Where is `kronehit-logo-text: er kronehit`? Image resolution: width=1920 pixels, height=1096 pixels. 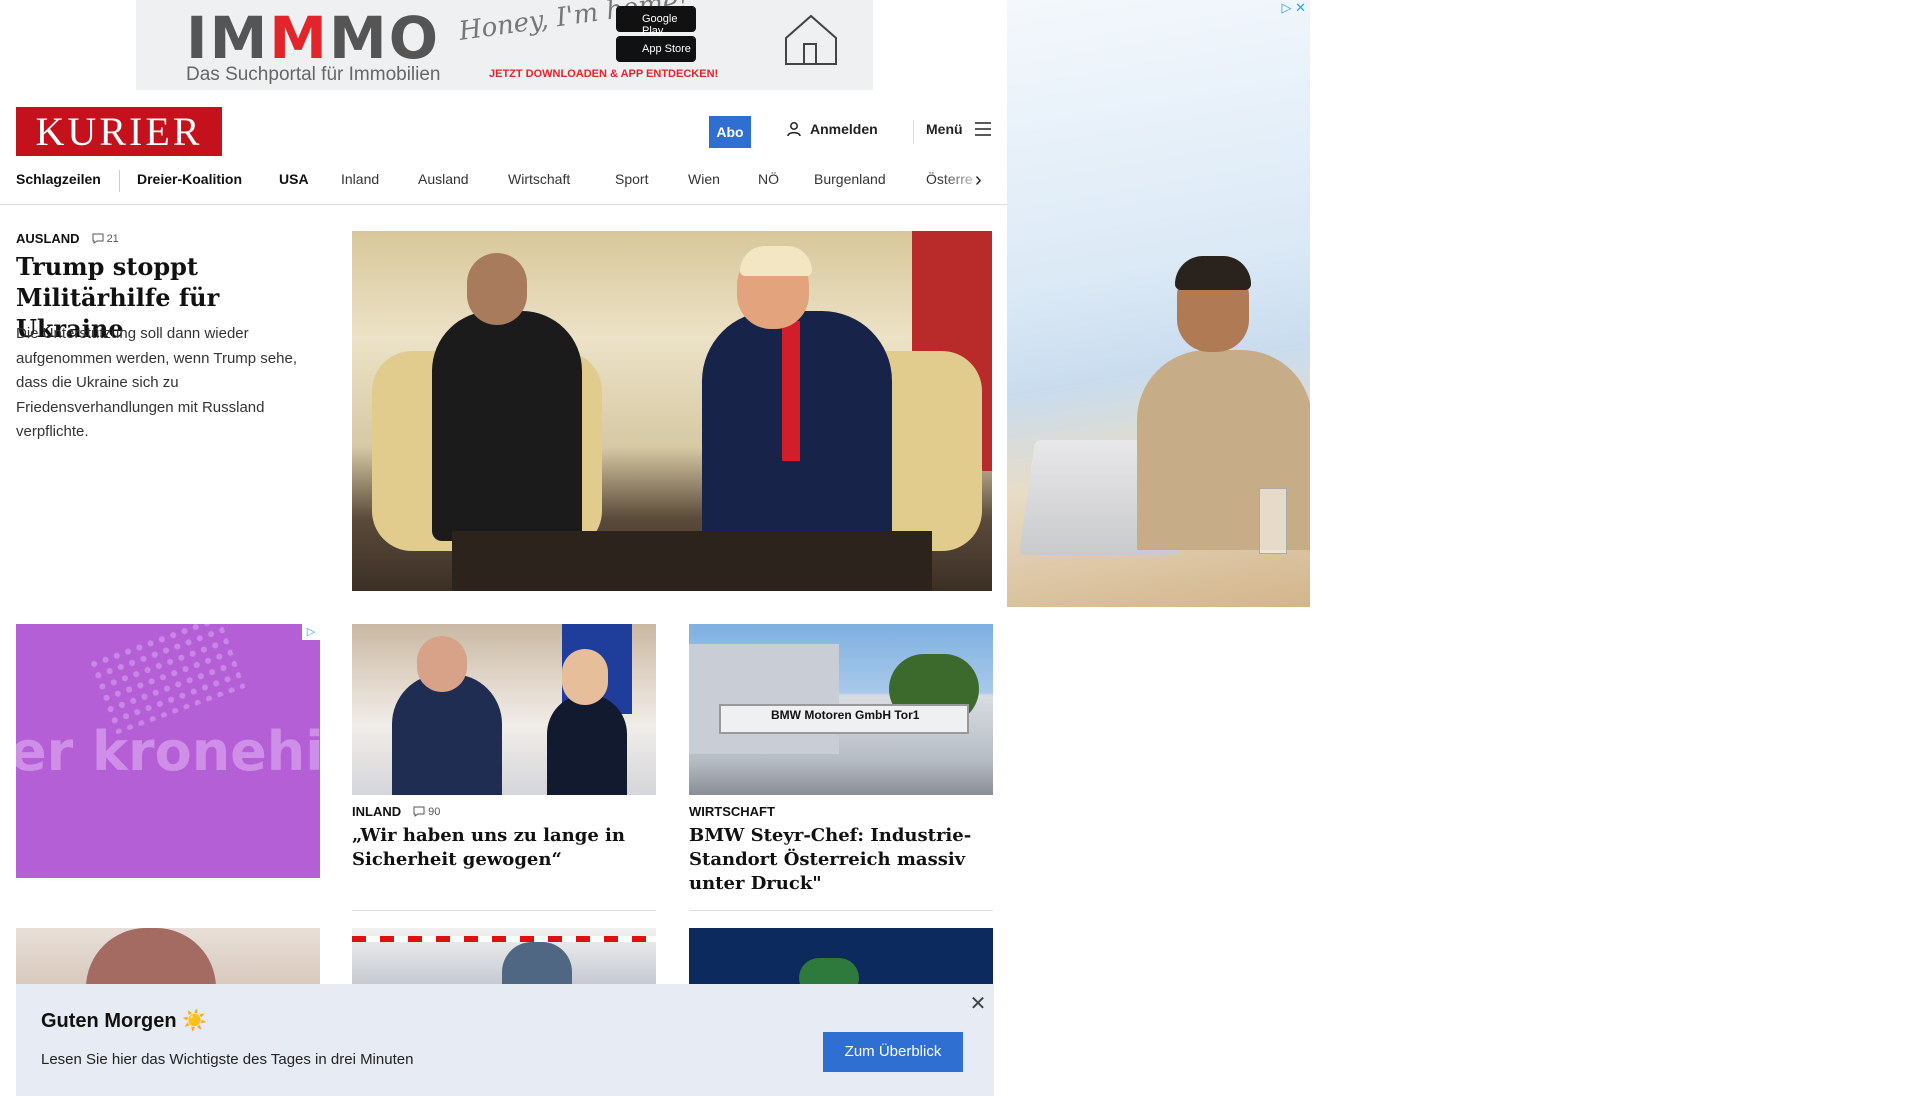
kronehit-logo-text: er kronehit is located at coordinates (168, 751).